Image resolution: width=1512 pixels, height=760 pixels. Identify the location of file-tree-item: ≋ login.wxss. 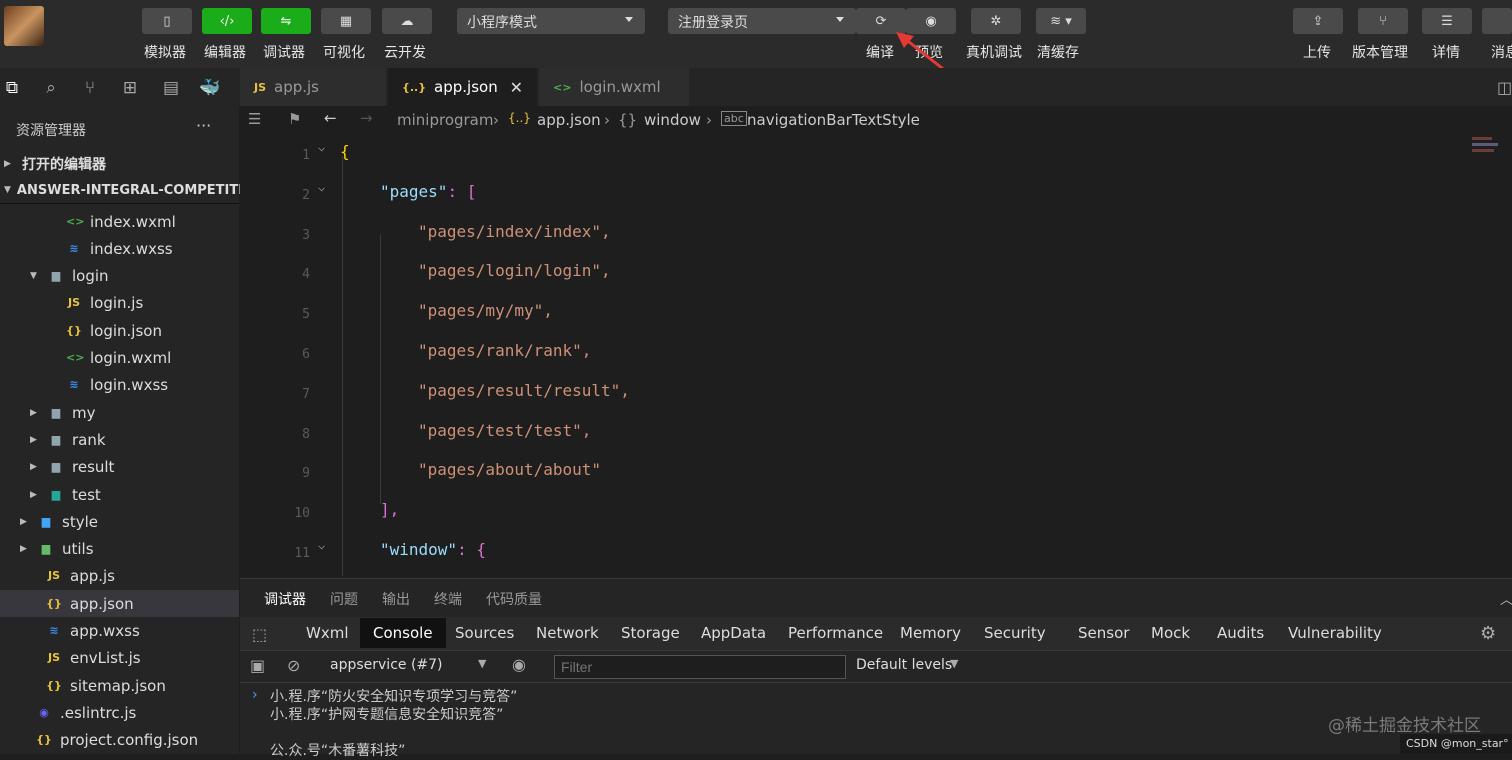
(119, 385).